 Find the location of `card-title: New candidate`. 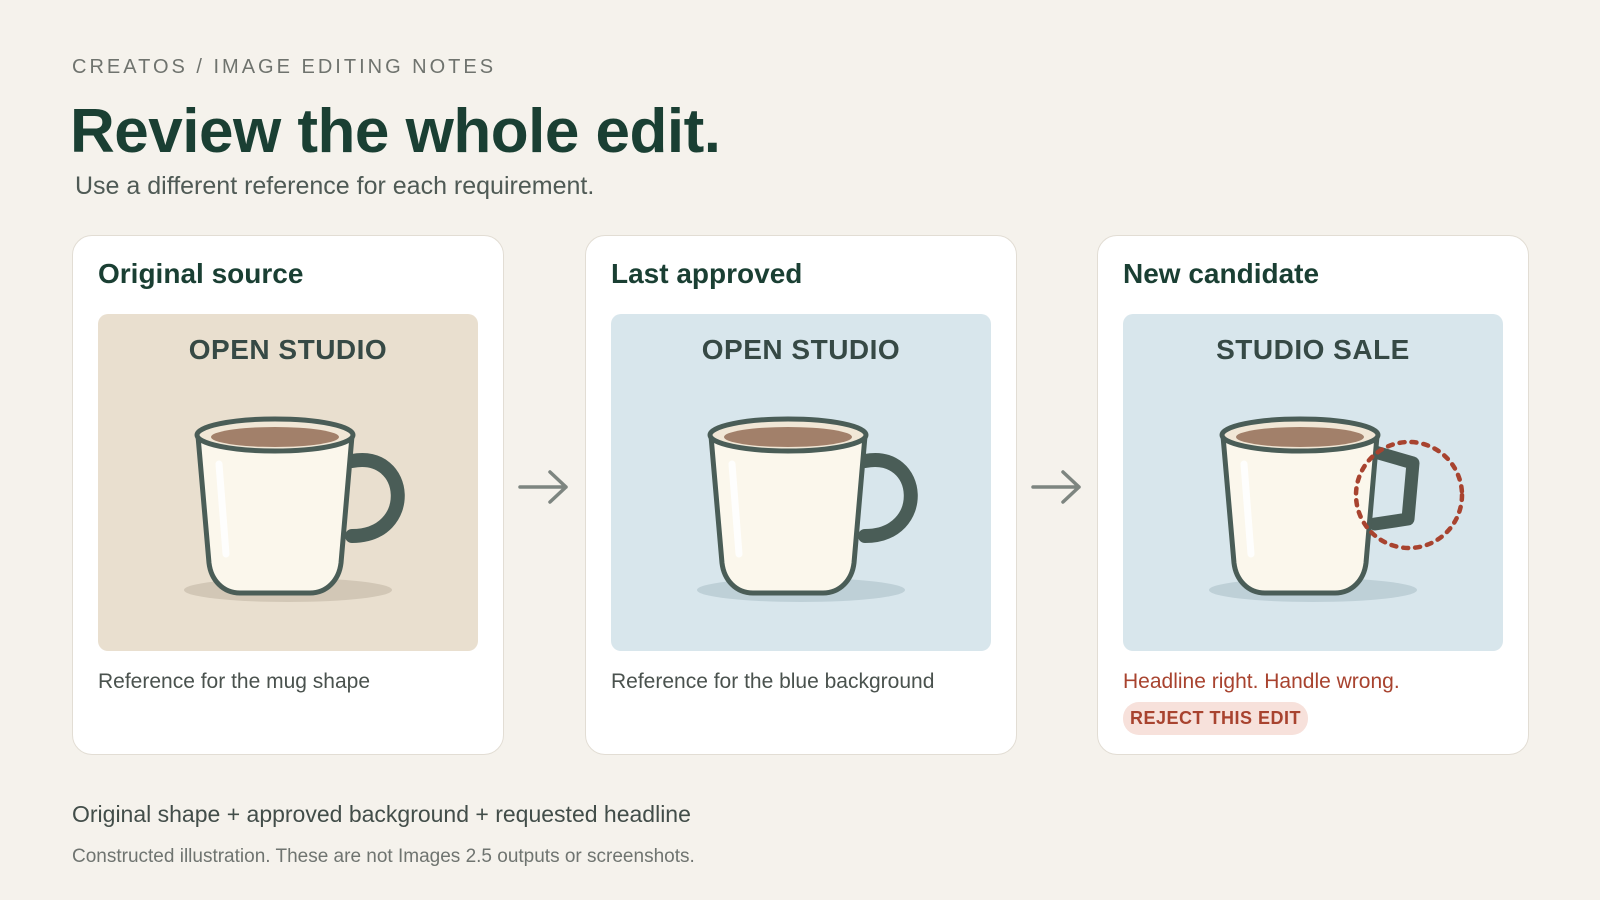

card-title: New candidate is located at coordinates (1221, 273).